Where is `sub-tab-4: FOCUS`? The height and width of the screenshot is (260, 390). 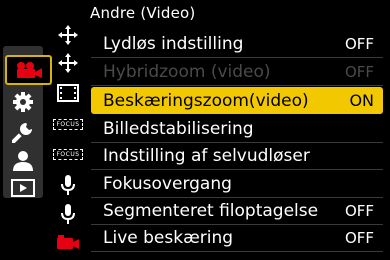 sub-tab-4: FOCUS is located at coordinates (68, 124).